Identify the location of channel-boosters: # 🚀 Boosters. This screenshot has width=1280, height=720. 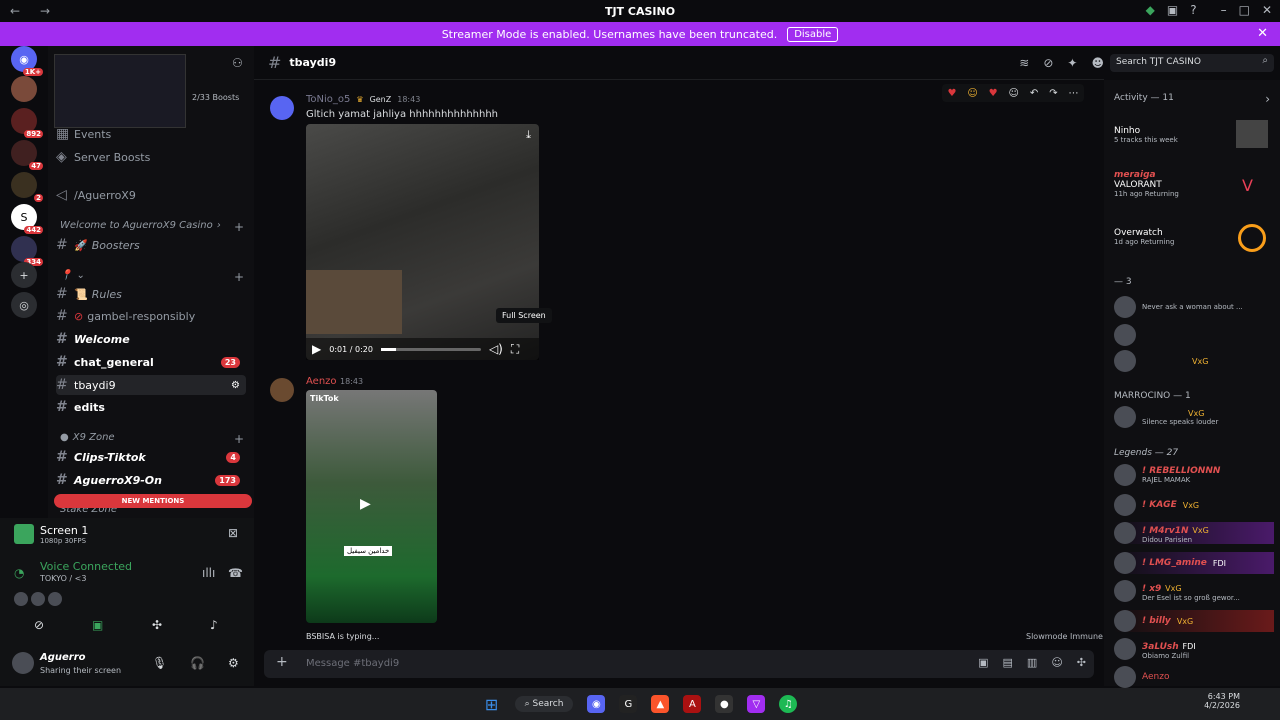
(151, 245).